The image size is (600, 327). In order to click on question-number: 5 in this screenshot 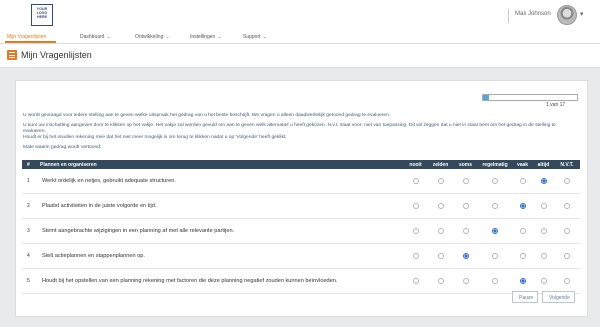, I will do `click(30, 281)`.